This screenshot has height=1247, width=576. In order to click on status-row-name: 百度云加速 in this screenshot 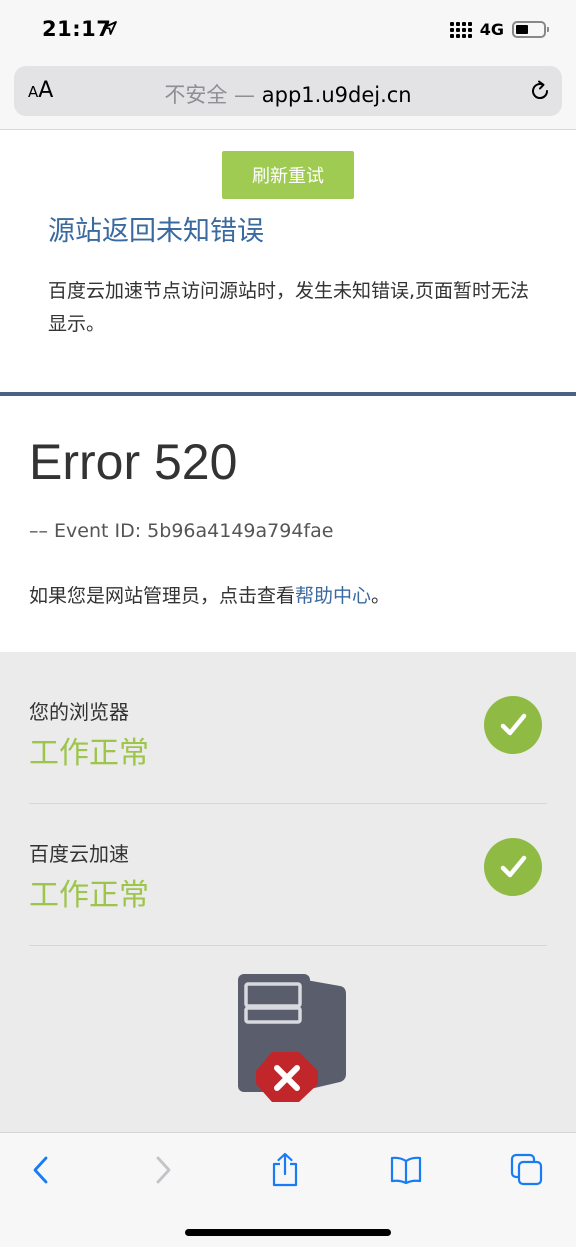, I will do `click(79, 854)`.